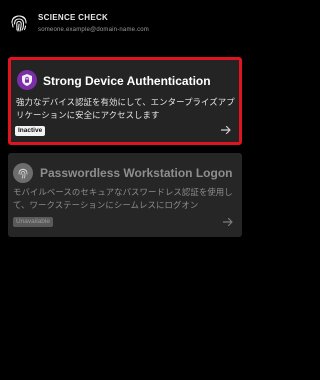  I want to click on status-badge: Inactive, so click(30, 131).